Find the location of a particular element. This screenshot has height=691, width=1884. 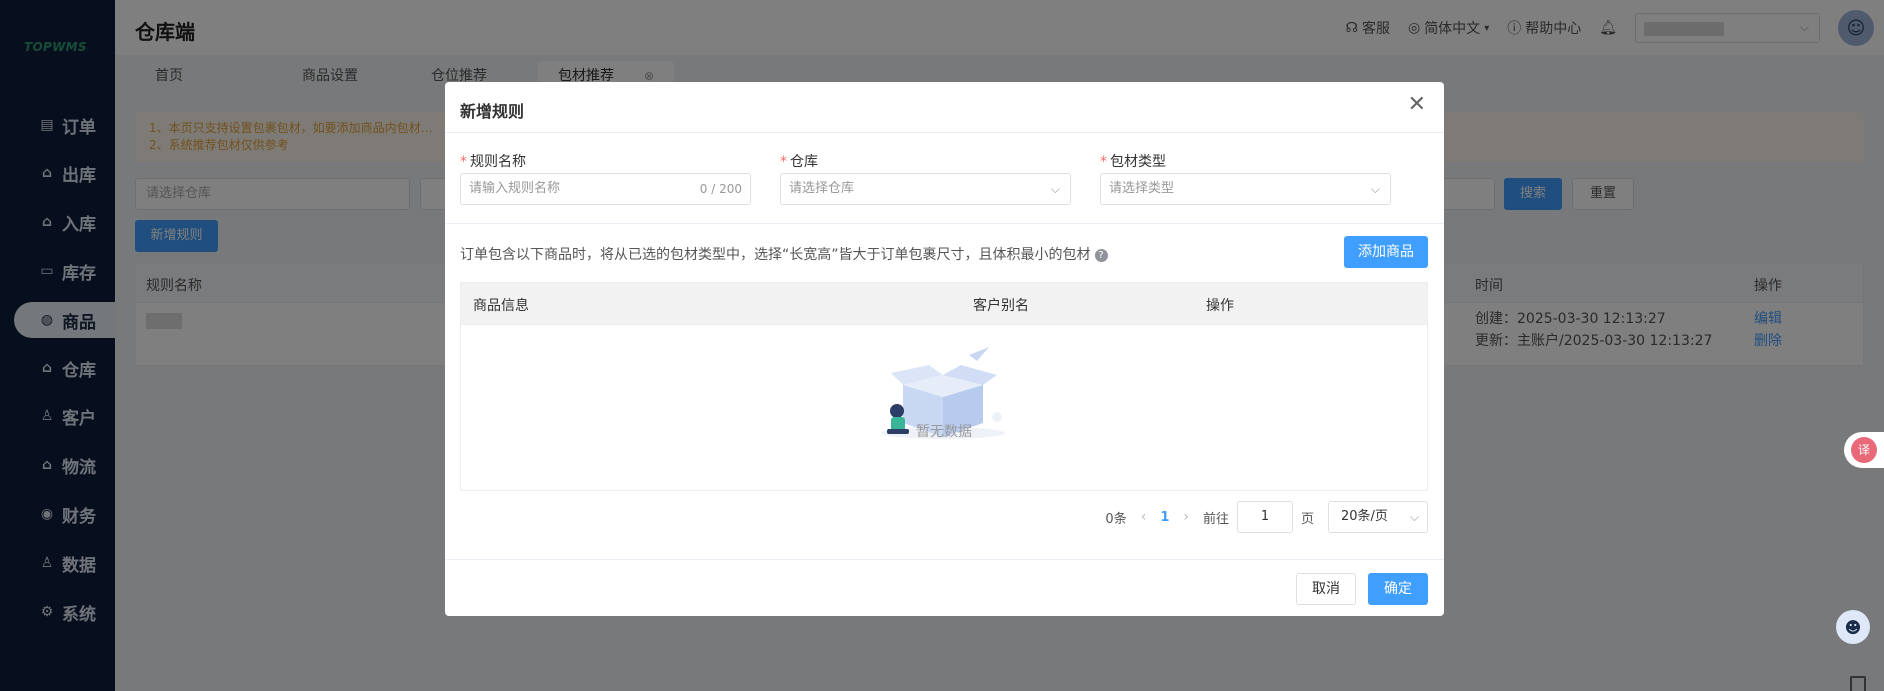

col-product-info: 商品信息 is located at coordinates (501, 306).